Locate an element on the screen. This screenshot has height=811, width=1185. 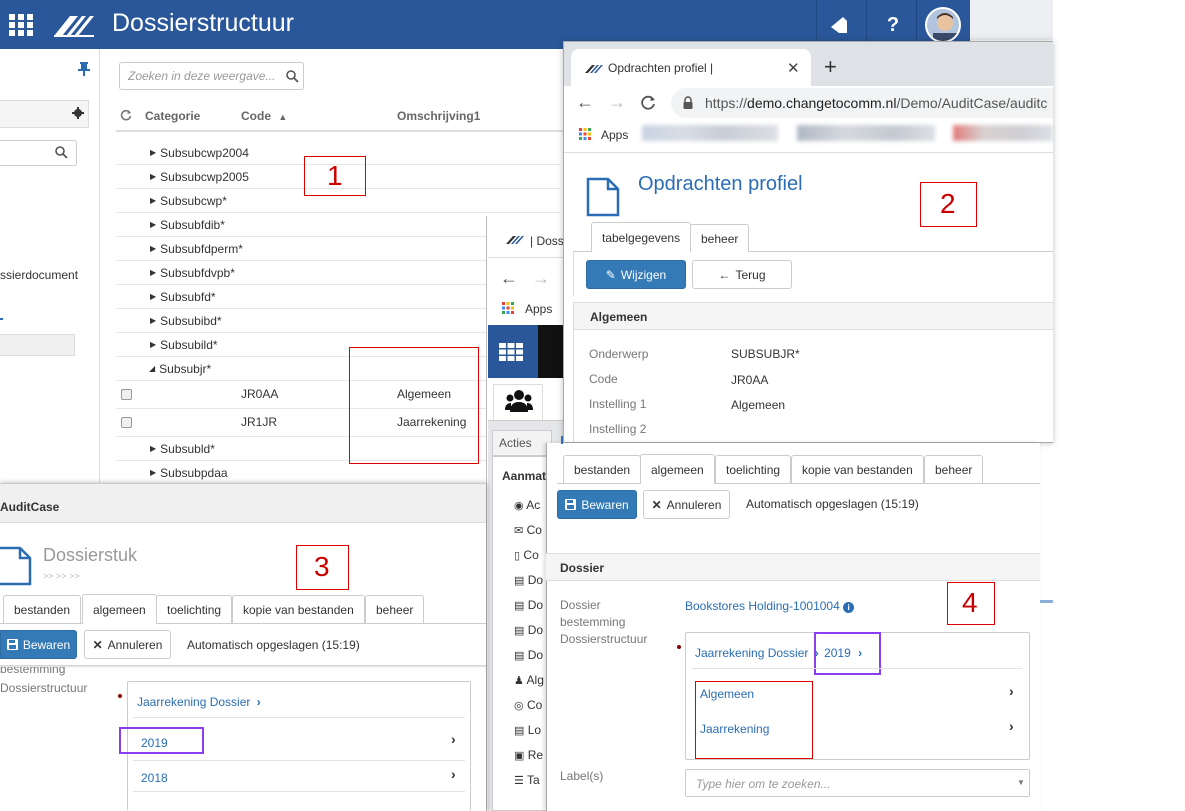
browser1-back-icon: ← is located at coordinates (585, 102).